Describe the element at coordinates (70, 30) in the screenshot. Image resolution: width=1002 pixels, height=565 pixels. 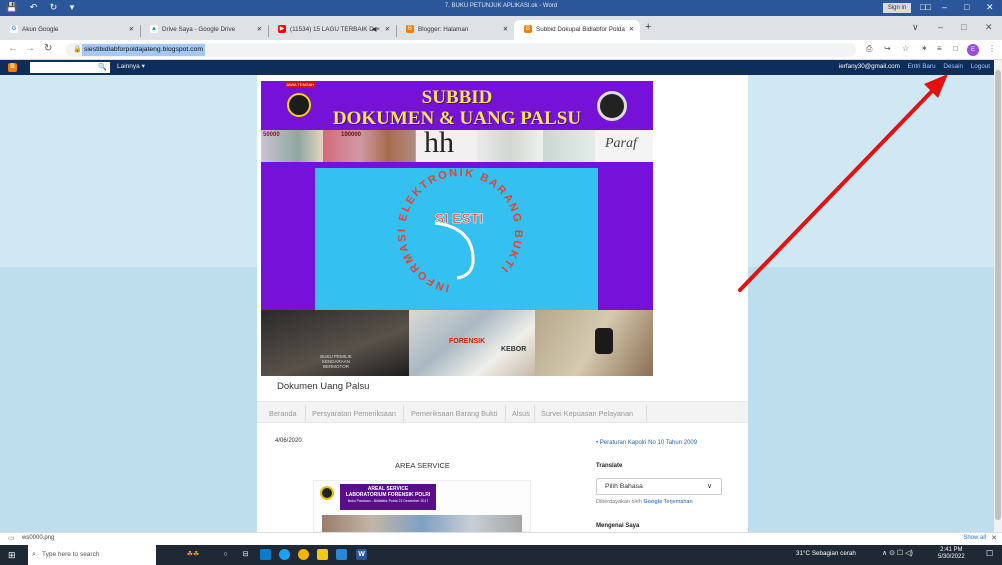
I see `tab-akun-google: G Akun Google ✕` at that location.